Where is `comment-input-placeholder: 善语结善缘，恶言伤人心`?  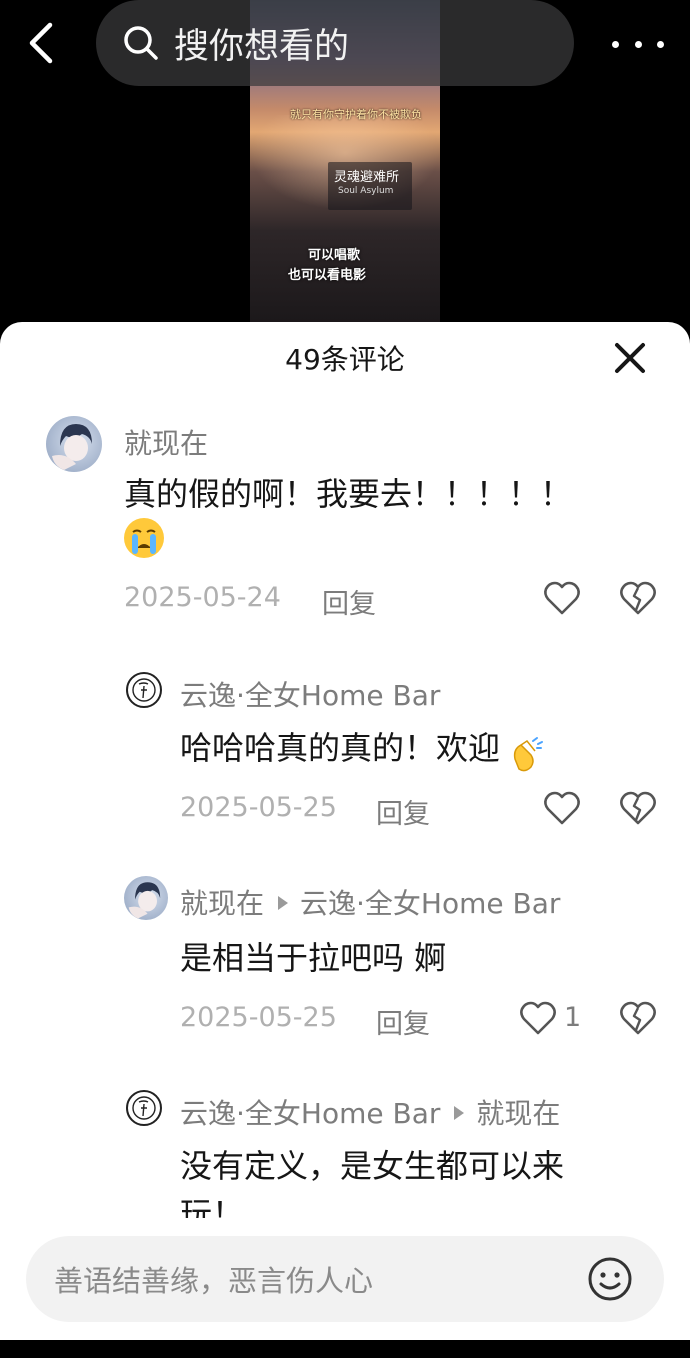 comment-input-placeholder: 善语结善缘，恶言伤人心 is located at coordinates (214, 1281).